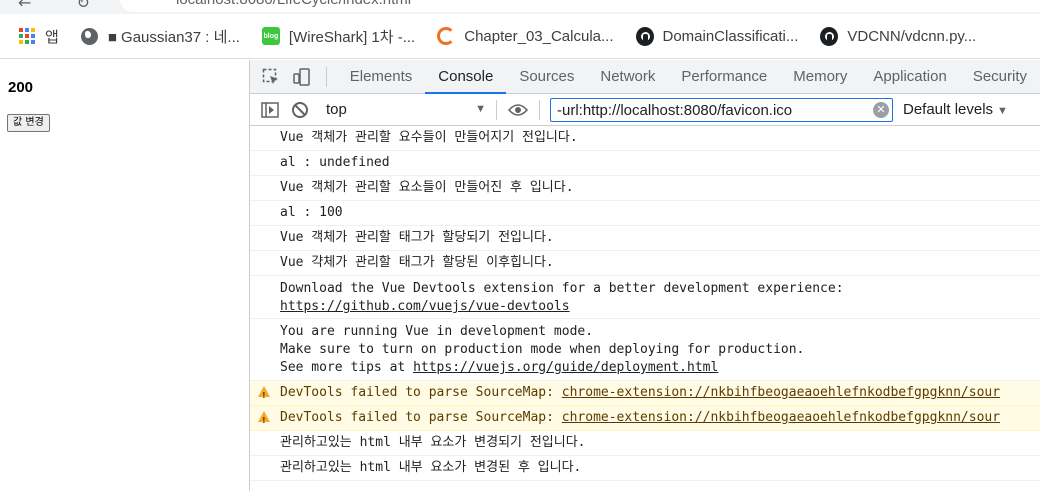  What do you see at coordinates (311, 212) in the screenshot?
I see `message-text: al : 100` at bounding box center [311, 212].